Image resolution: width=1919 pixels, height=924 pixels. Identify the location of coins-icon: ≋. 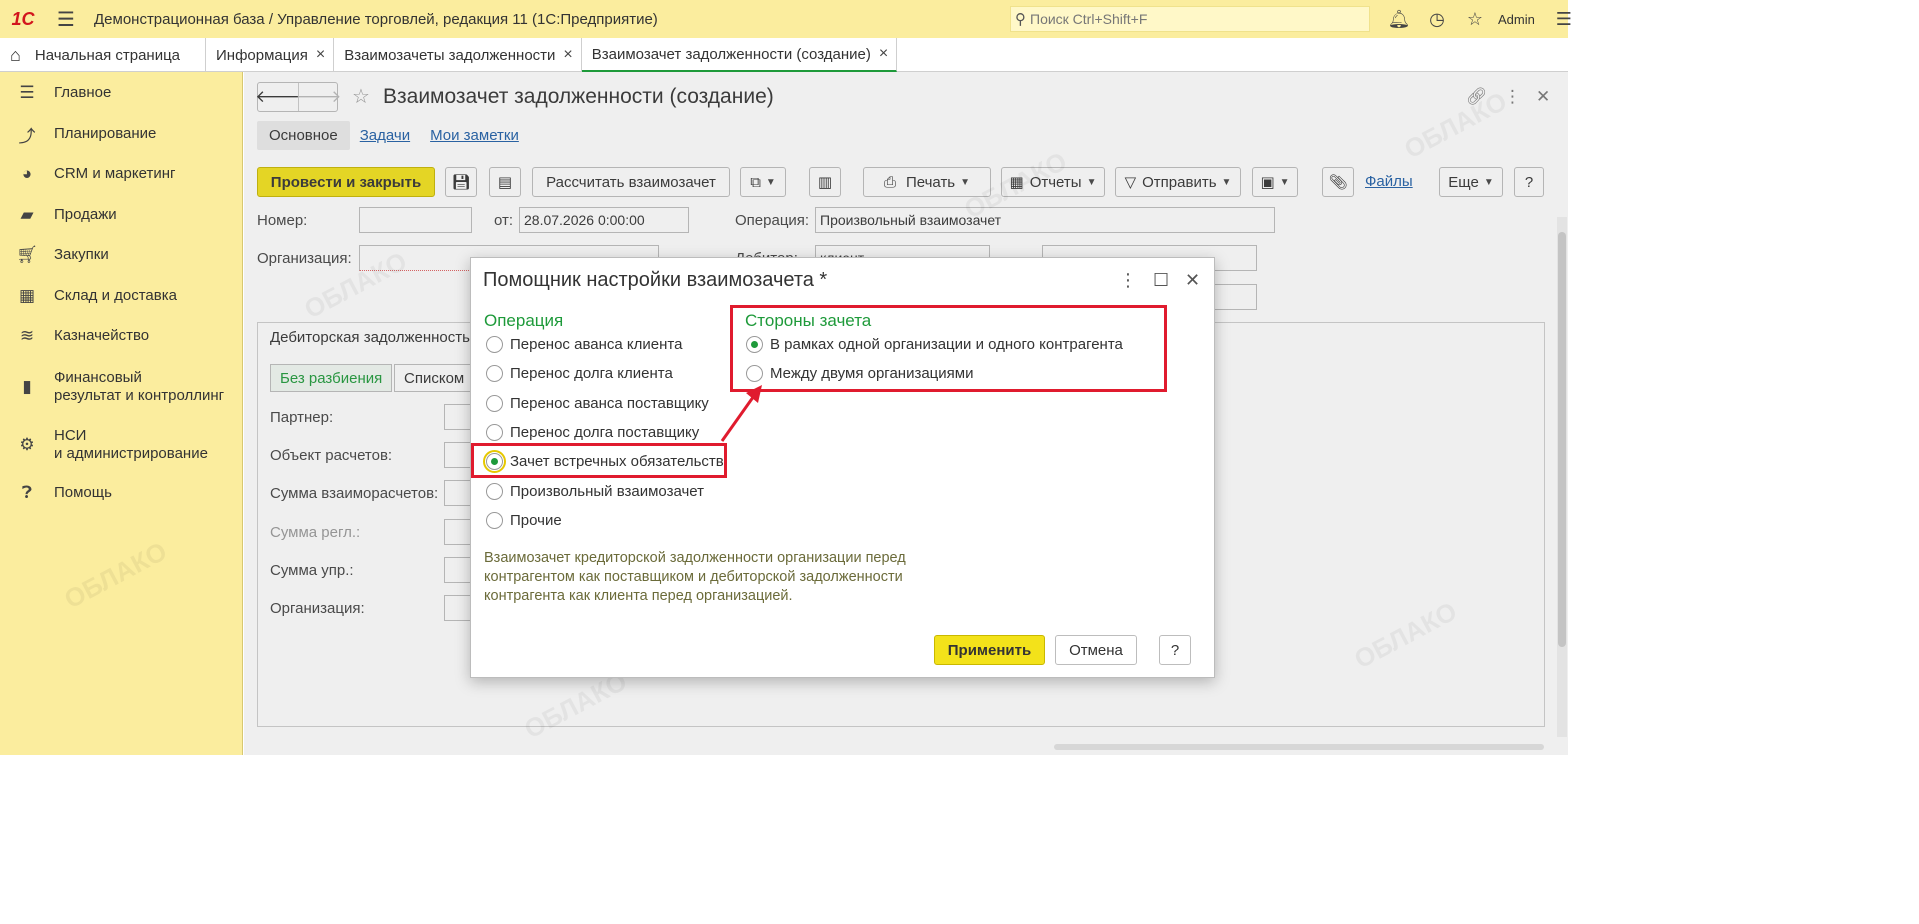
(27, 335).